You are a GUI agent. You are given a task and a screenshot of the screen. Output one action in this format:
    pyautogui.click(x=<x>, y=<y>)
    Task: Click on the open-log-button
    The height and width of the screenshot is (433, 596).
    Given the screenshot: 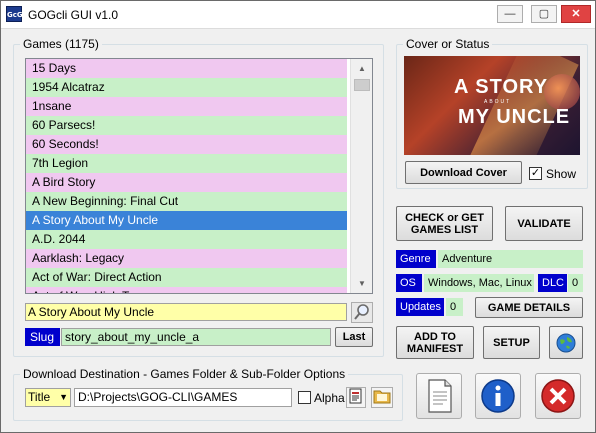 What is the action you would take?
    pyautogui.click(x=439, y=396)
    